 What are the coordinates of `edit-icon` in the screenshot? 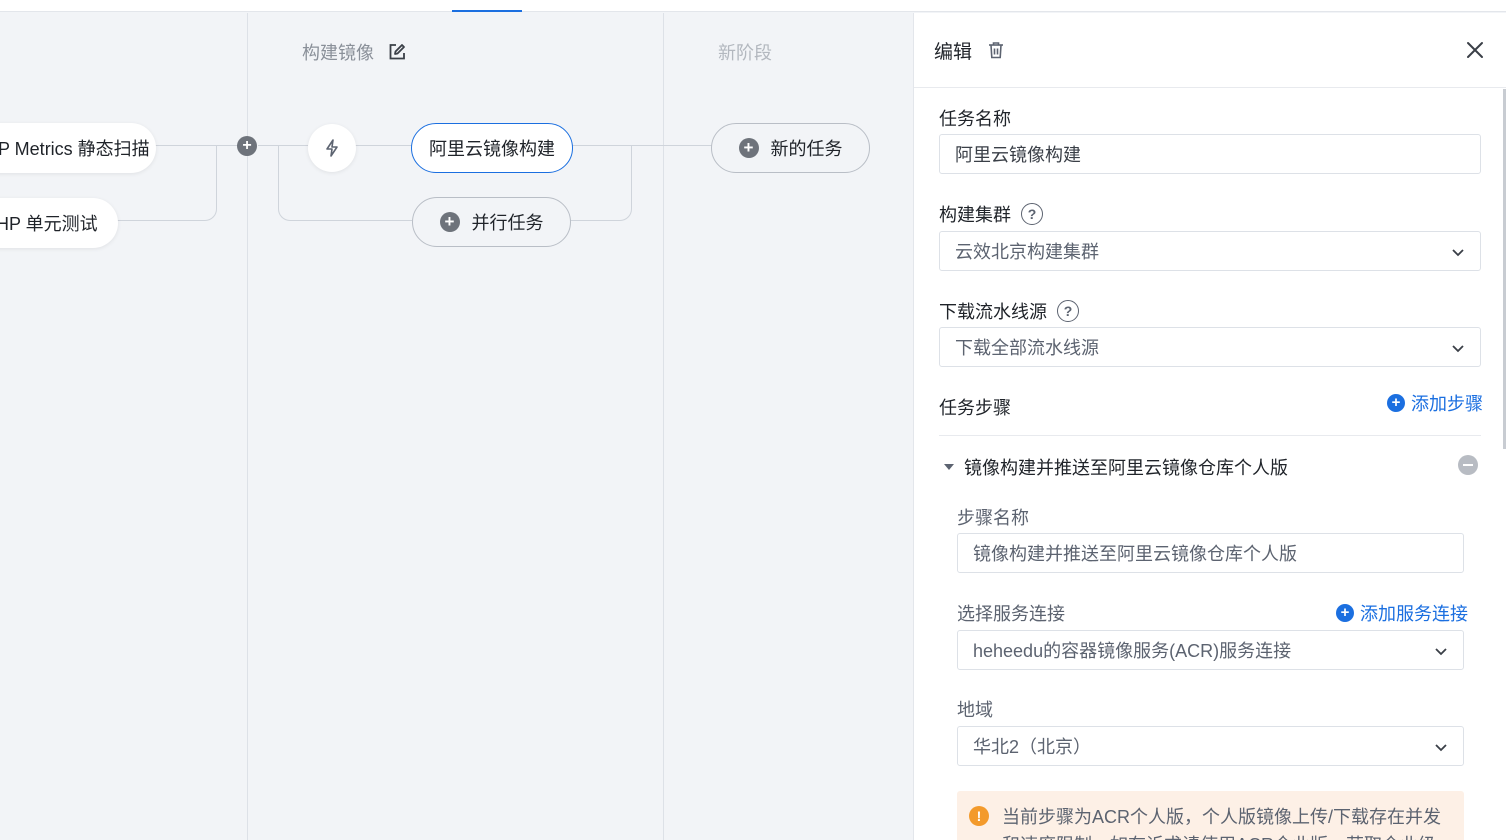 It's located at (397, 52).